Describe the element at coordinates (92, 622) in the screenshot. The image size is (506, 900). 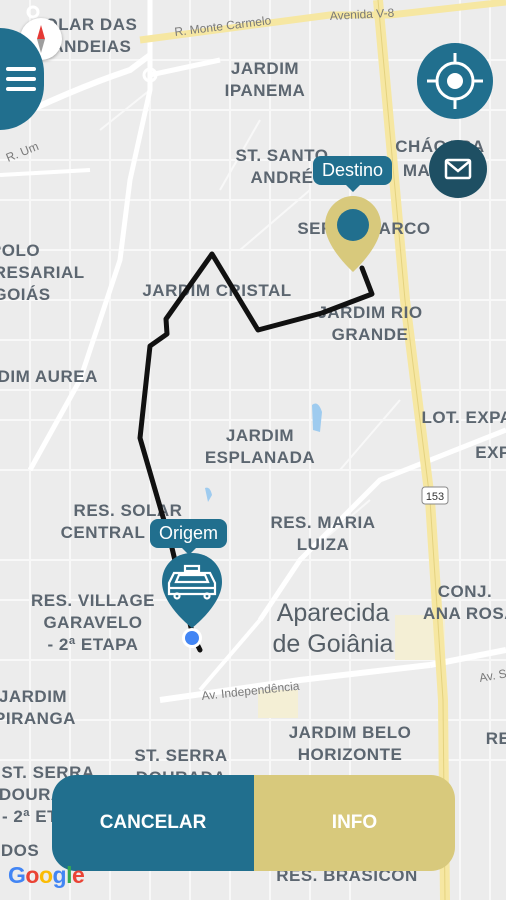
I see `label-res-village-2: GARAVELO` at that location.